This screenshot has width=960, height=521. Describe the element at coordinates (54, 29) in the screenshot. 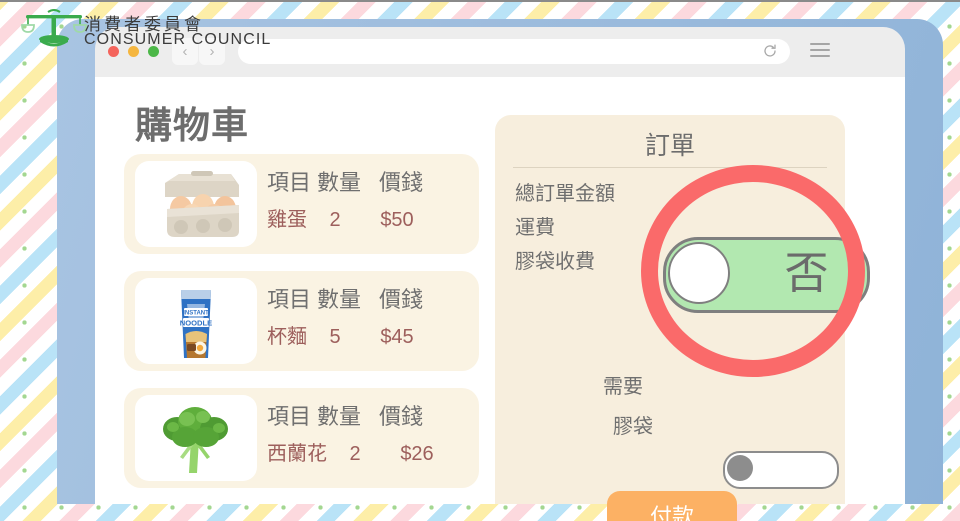

I see `balance-scale-icon` at that location.